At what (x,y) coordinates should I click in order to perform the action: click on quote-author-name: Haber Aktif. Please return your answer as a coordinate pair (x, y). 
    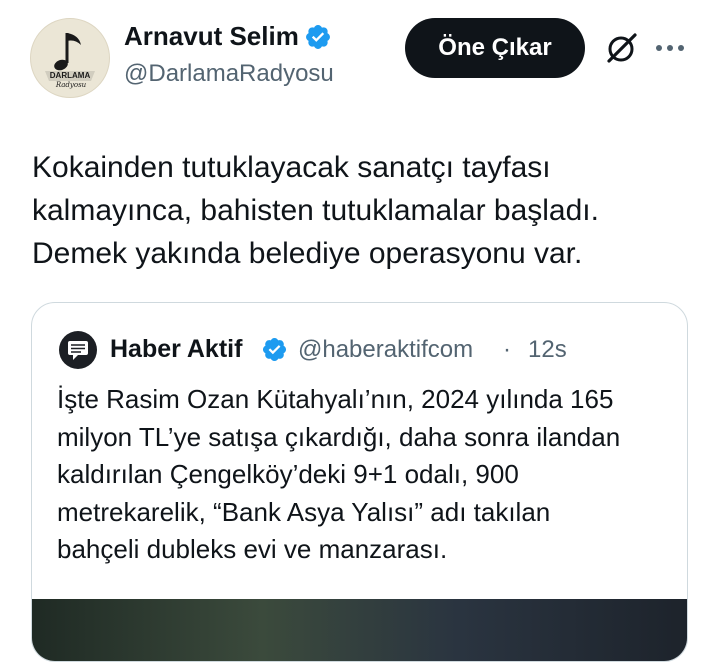
    Looking at the image, I should click on (176, 349).